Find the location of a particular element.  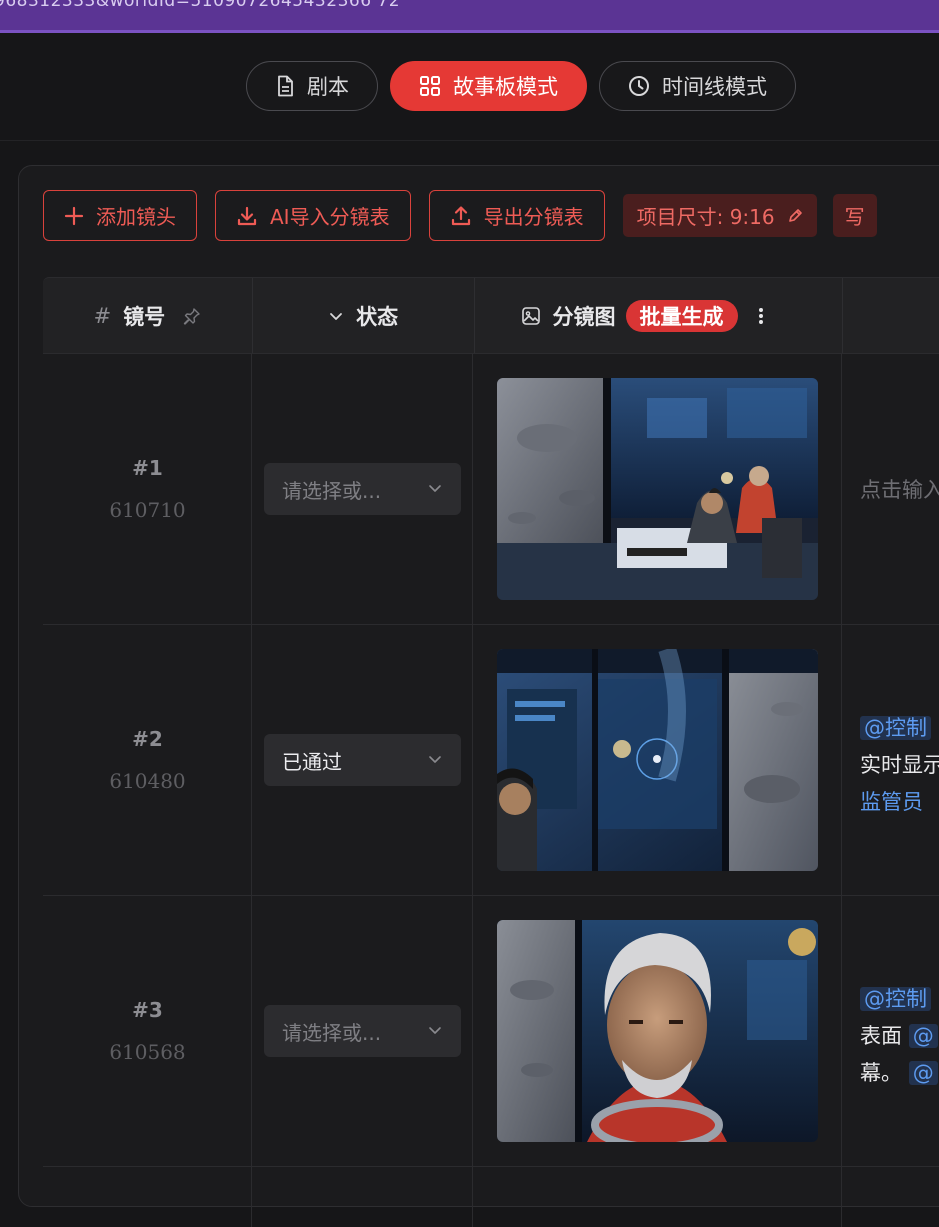

image-icon is located at coordinates (531, 316).